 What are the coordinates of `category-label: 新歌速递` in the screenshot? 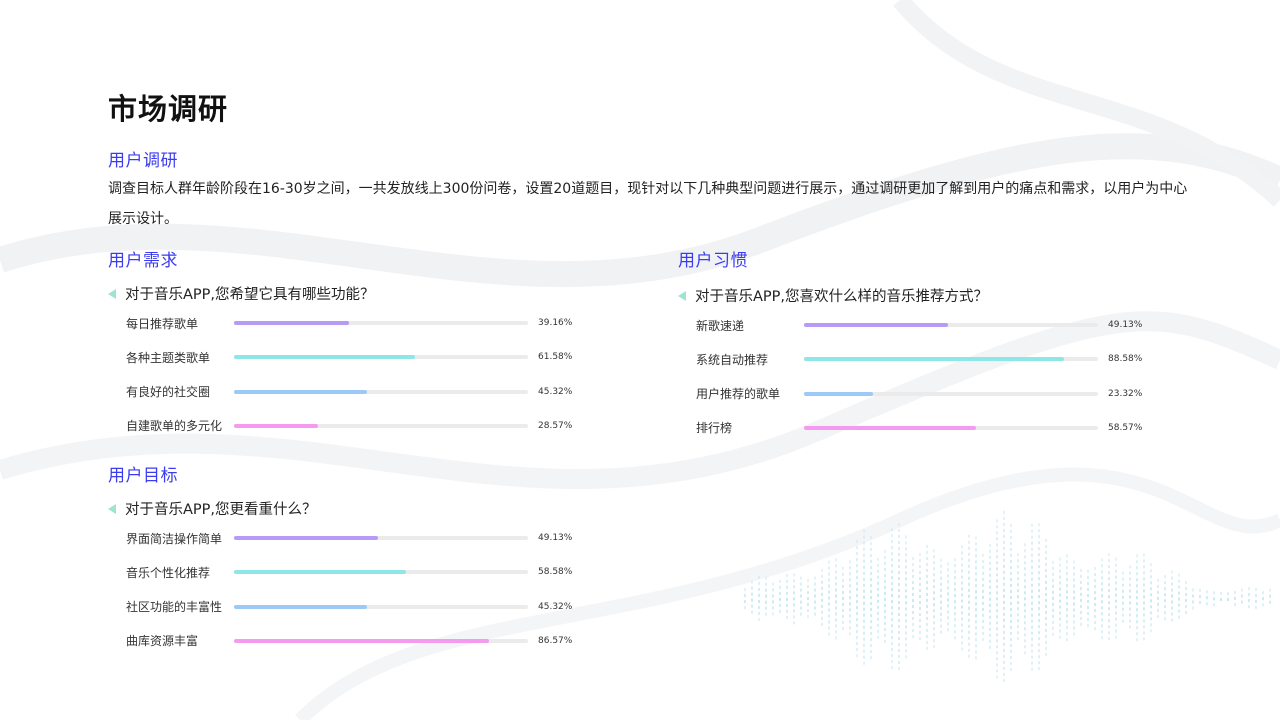 It's located at (720, 325).